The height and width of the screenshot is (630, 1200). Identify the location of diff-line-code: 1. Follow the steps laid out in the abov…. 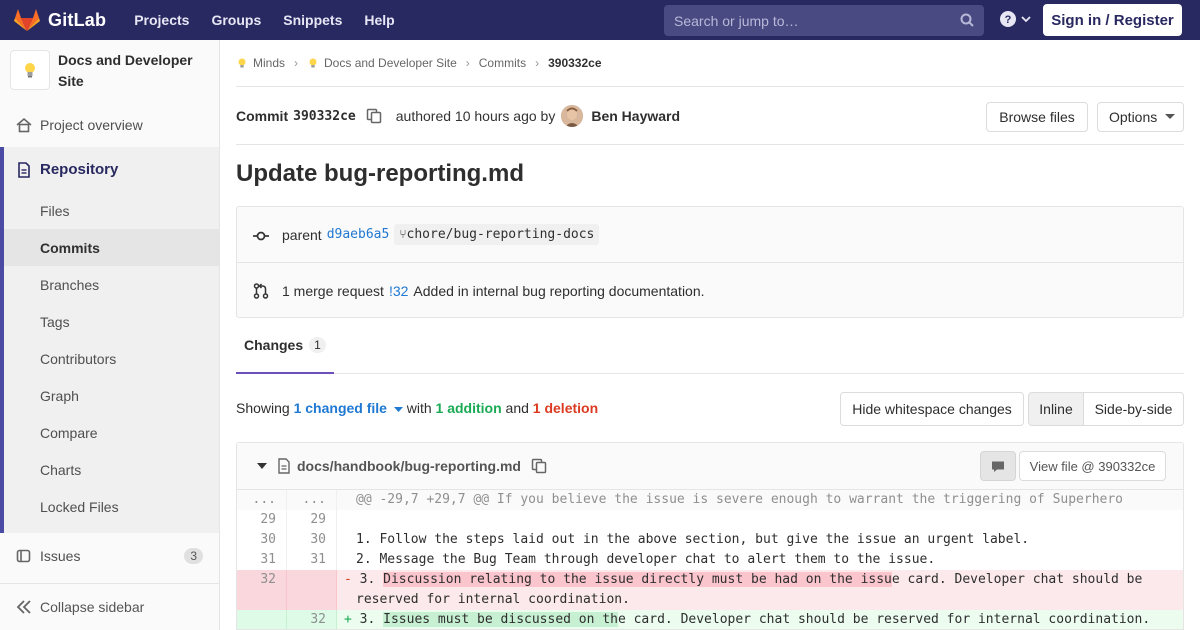
(693, 539).